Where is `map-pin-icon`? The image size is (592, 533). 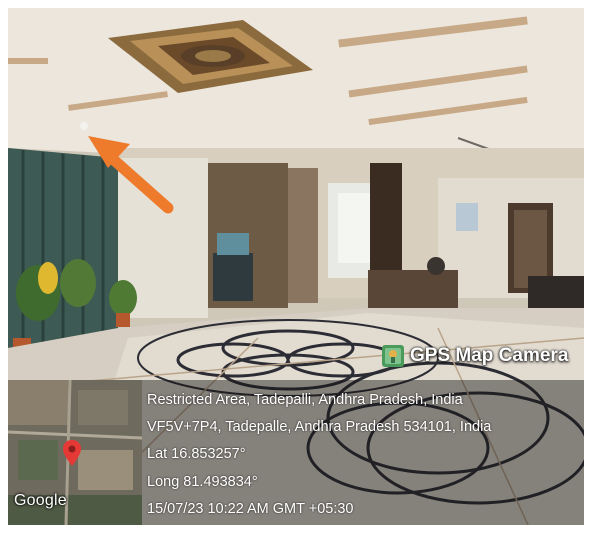
map-pin-icon is located at coordinates (72, 453).